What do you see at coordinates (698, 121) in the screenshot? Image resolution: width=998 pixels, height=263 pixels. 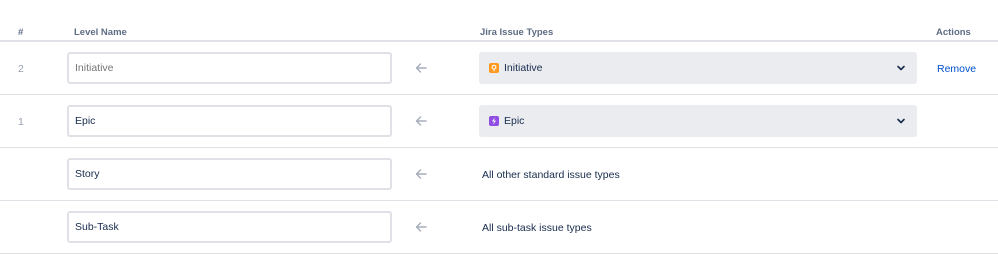 I see `issue-type-select: Epic` at bounding box center [698, 121].